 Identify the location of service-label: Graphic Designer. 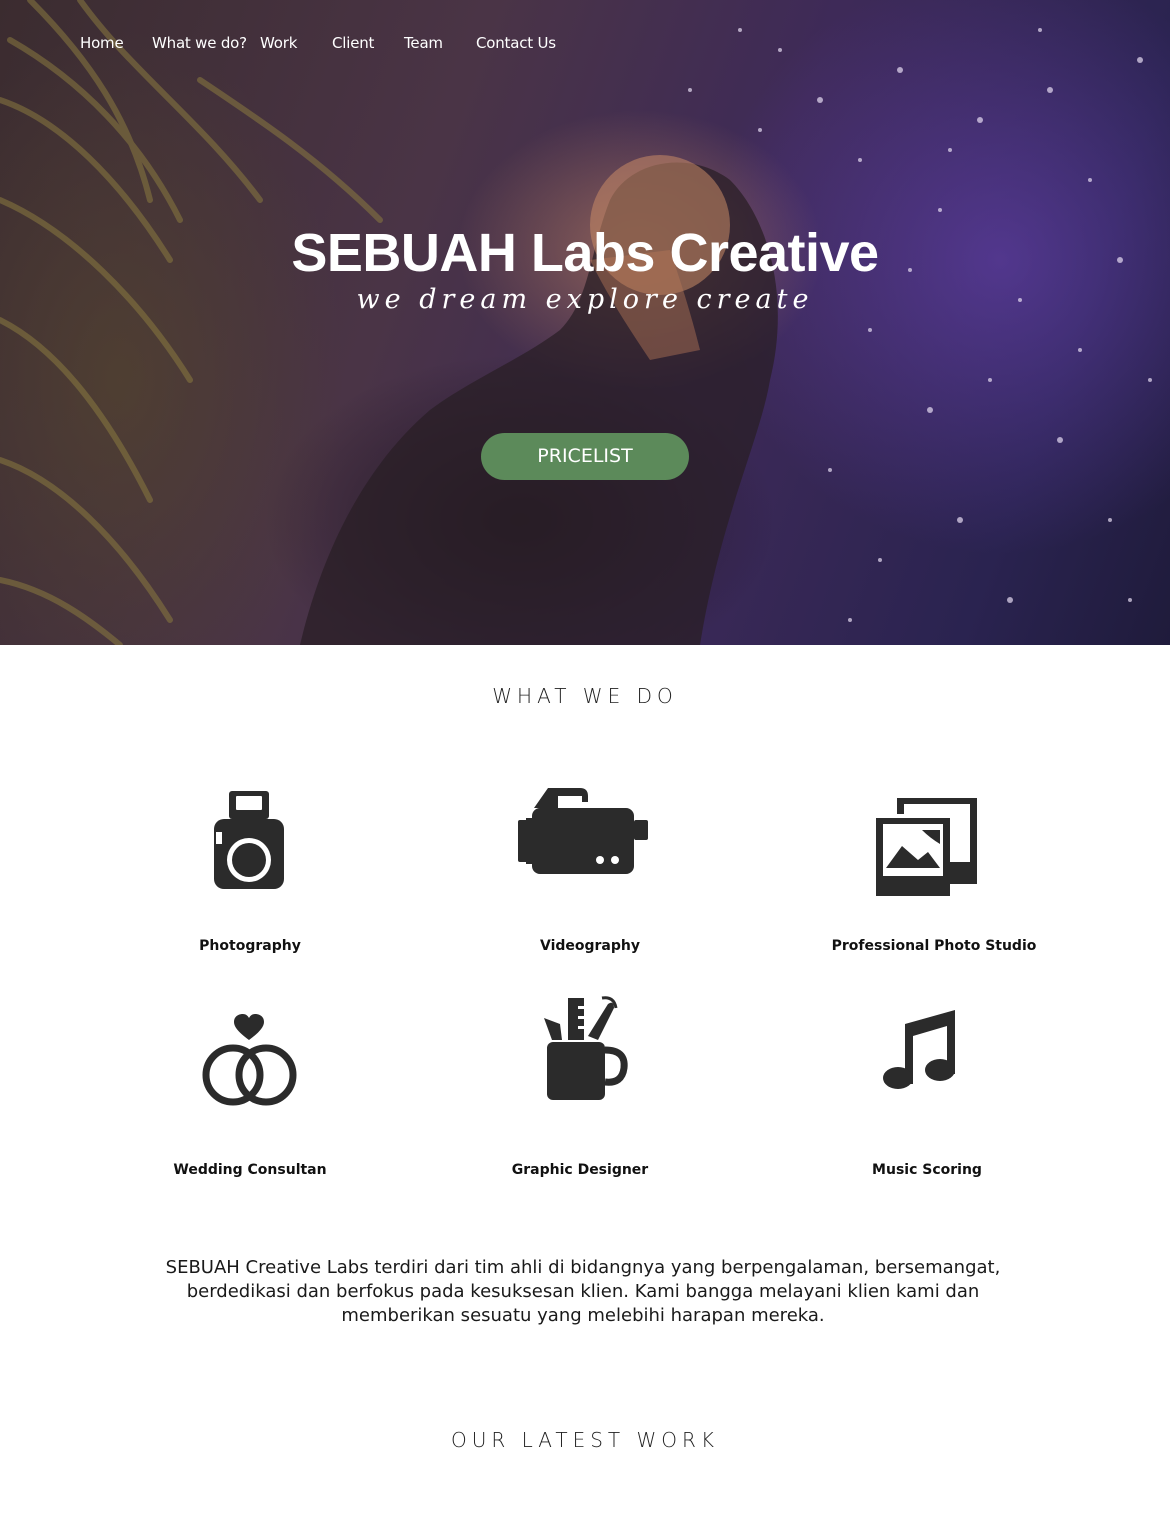
(580, 1170).